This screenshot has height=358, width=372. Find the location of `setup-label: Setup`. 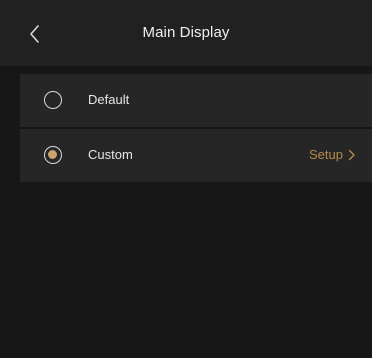

setup-label: Setup is located at coordinates (326, 154).